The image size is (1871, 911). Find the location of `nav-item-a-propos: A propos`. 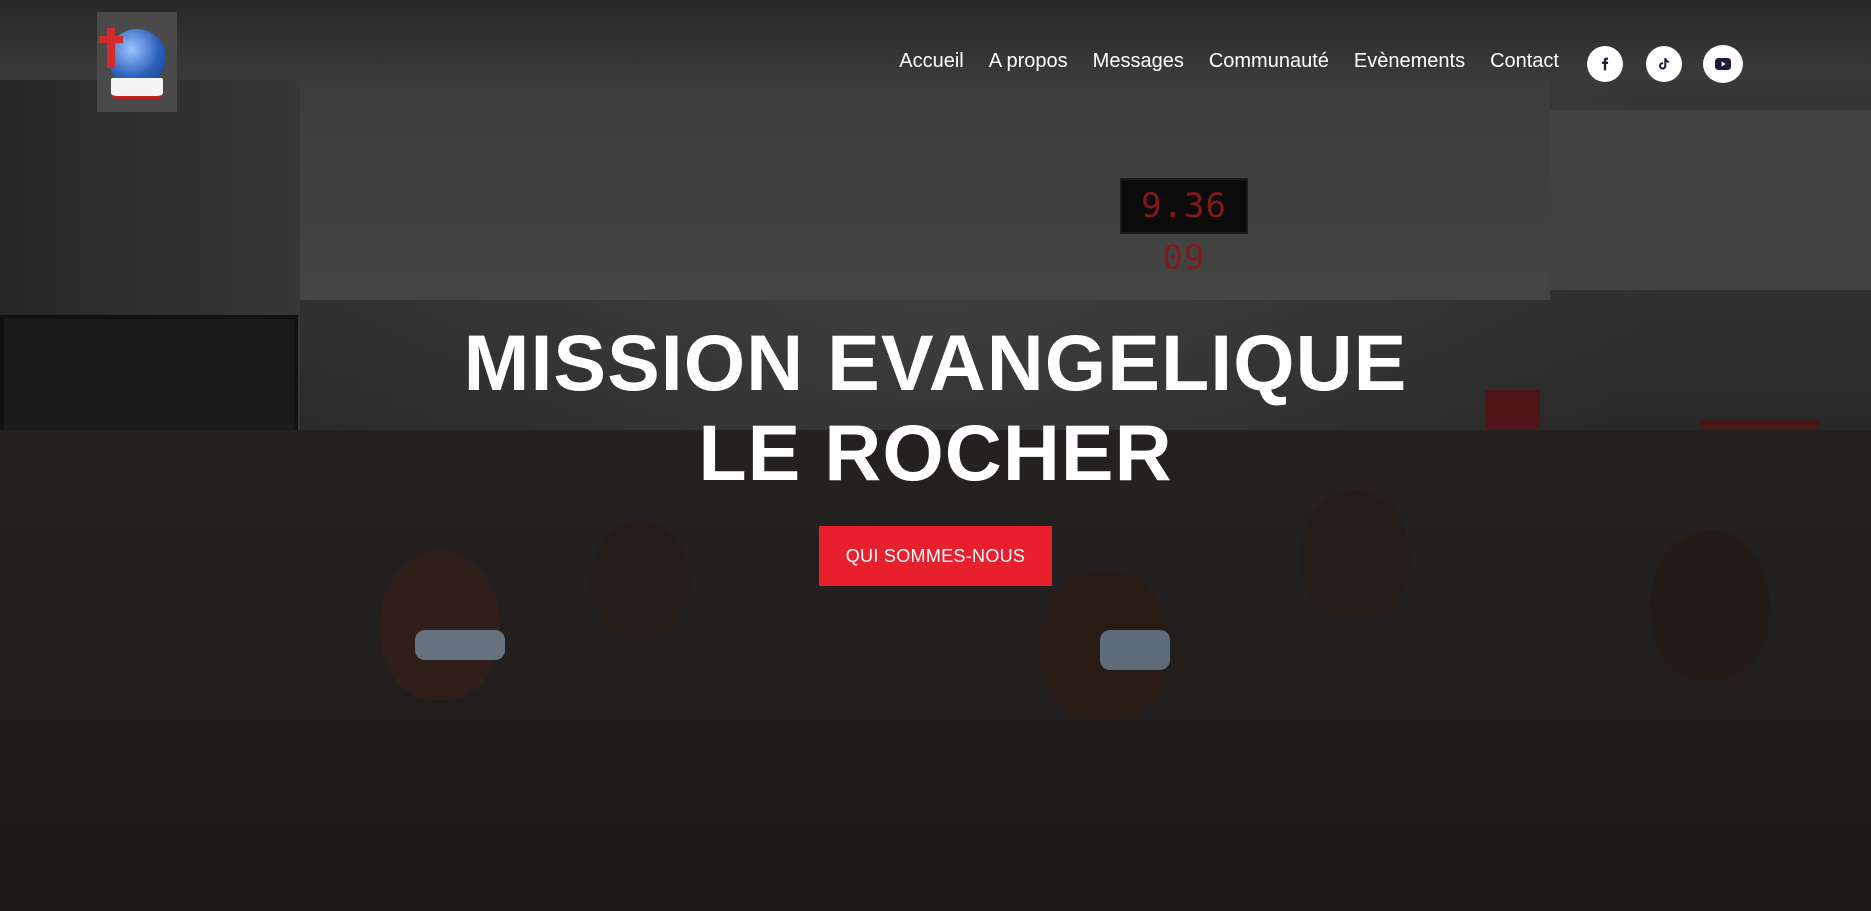

nav-item-a-propos: A propos is located at coordinates (1028, 61).